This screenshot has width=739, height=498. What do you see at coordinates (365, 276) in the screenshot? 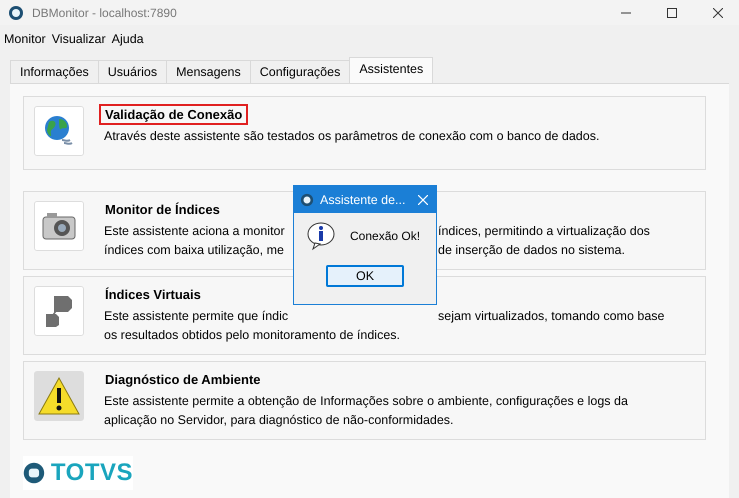
I see `ok-button: OK` at bounding box center [365, 276].